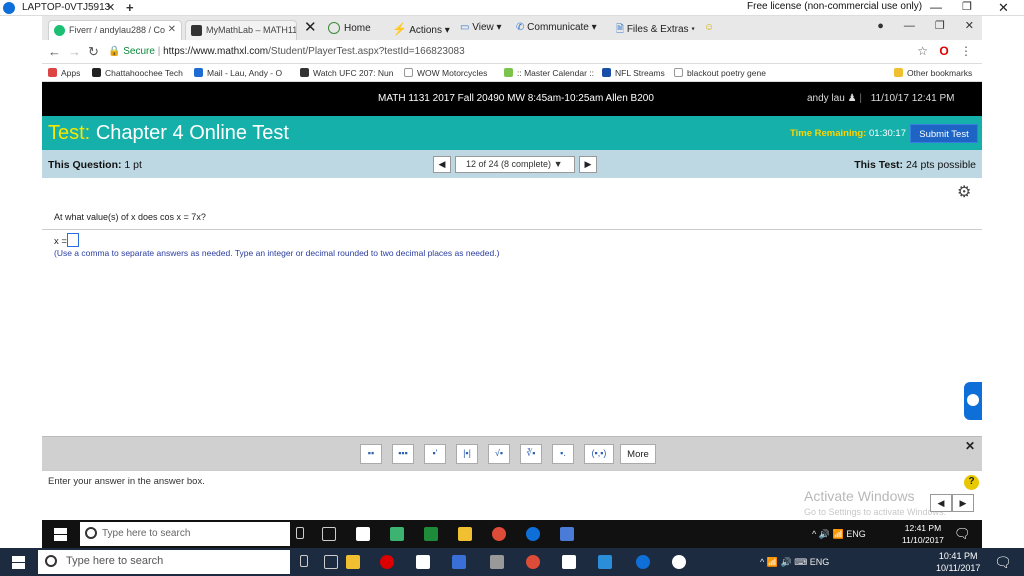  I want to click on bookmark-poetry: blackout poetry gene, so click(720, 73).